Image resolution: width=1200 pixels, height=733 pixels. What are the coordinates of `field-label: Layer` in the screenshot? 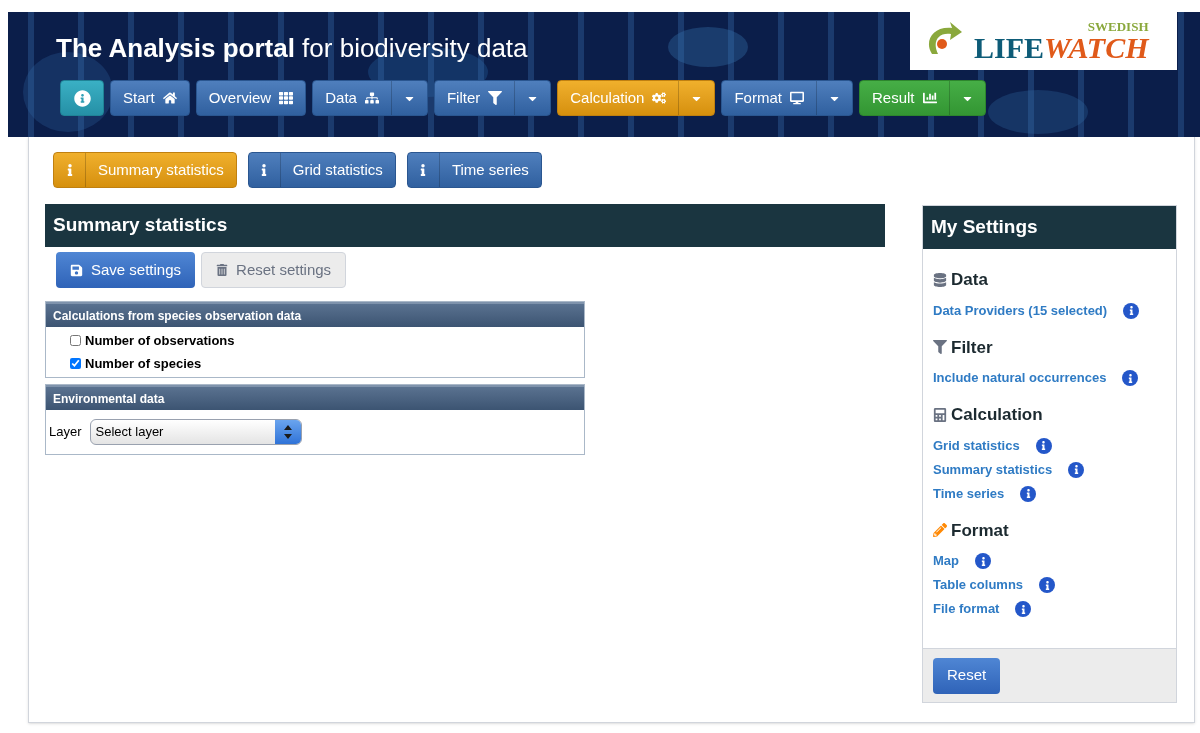 It's located at (65, 432).